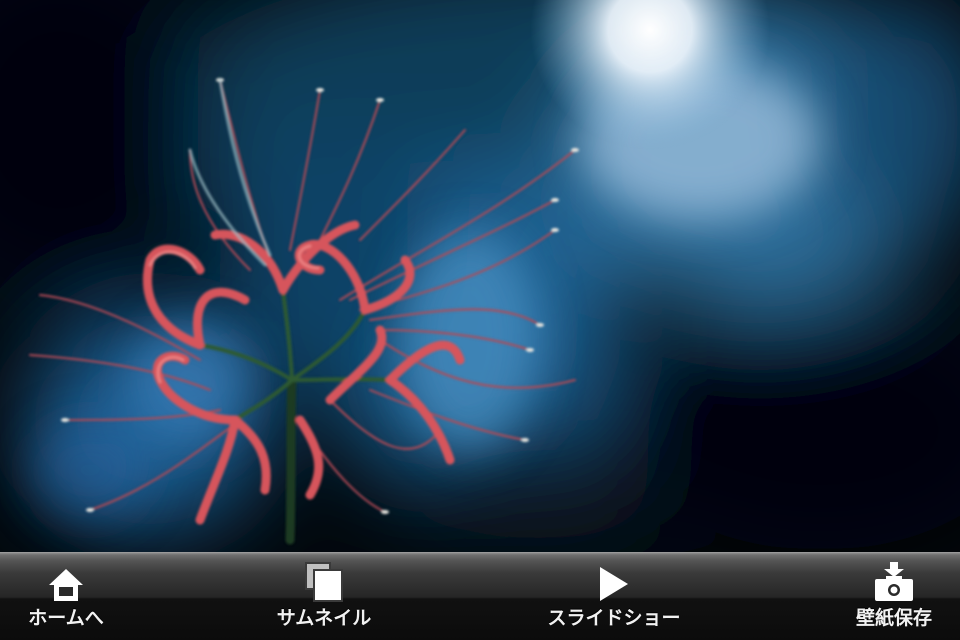 The image size is (960, 640). Describe the element at coordinates (480, 596) in the screenshot. I see `bottom-toolbar: ホームへ サムネイル スライドショー 壁紙保存` at that location.